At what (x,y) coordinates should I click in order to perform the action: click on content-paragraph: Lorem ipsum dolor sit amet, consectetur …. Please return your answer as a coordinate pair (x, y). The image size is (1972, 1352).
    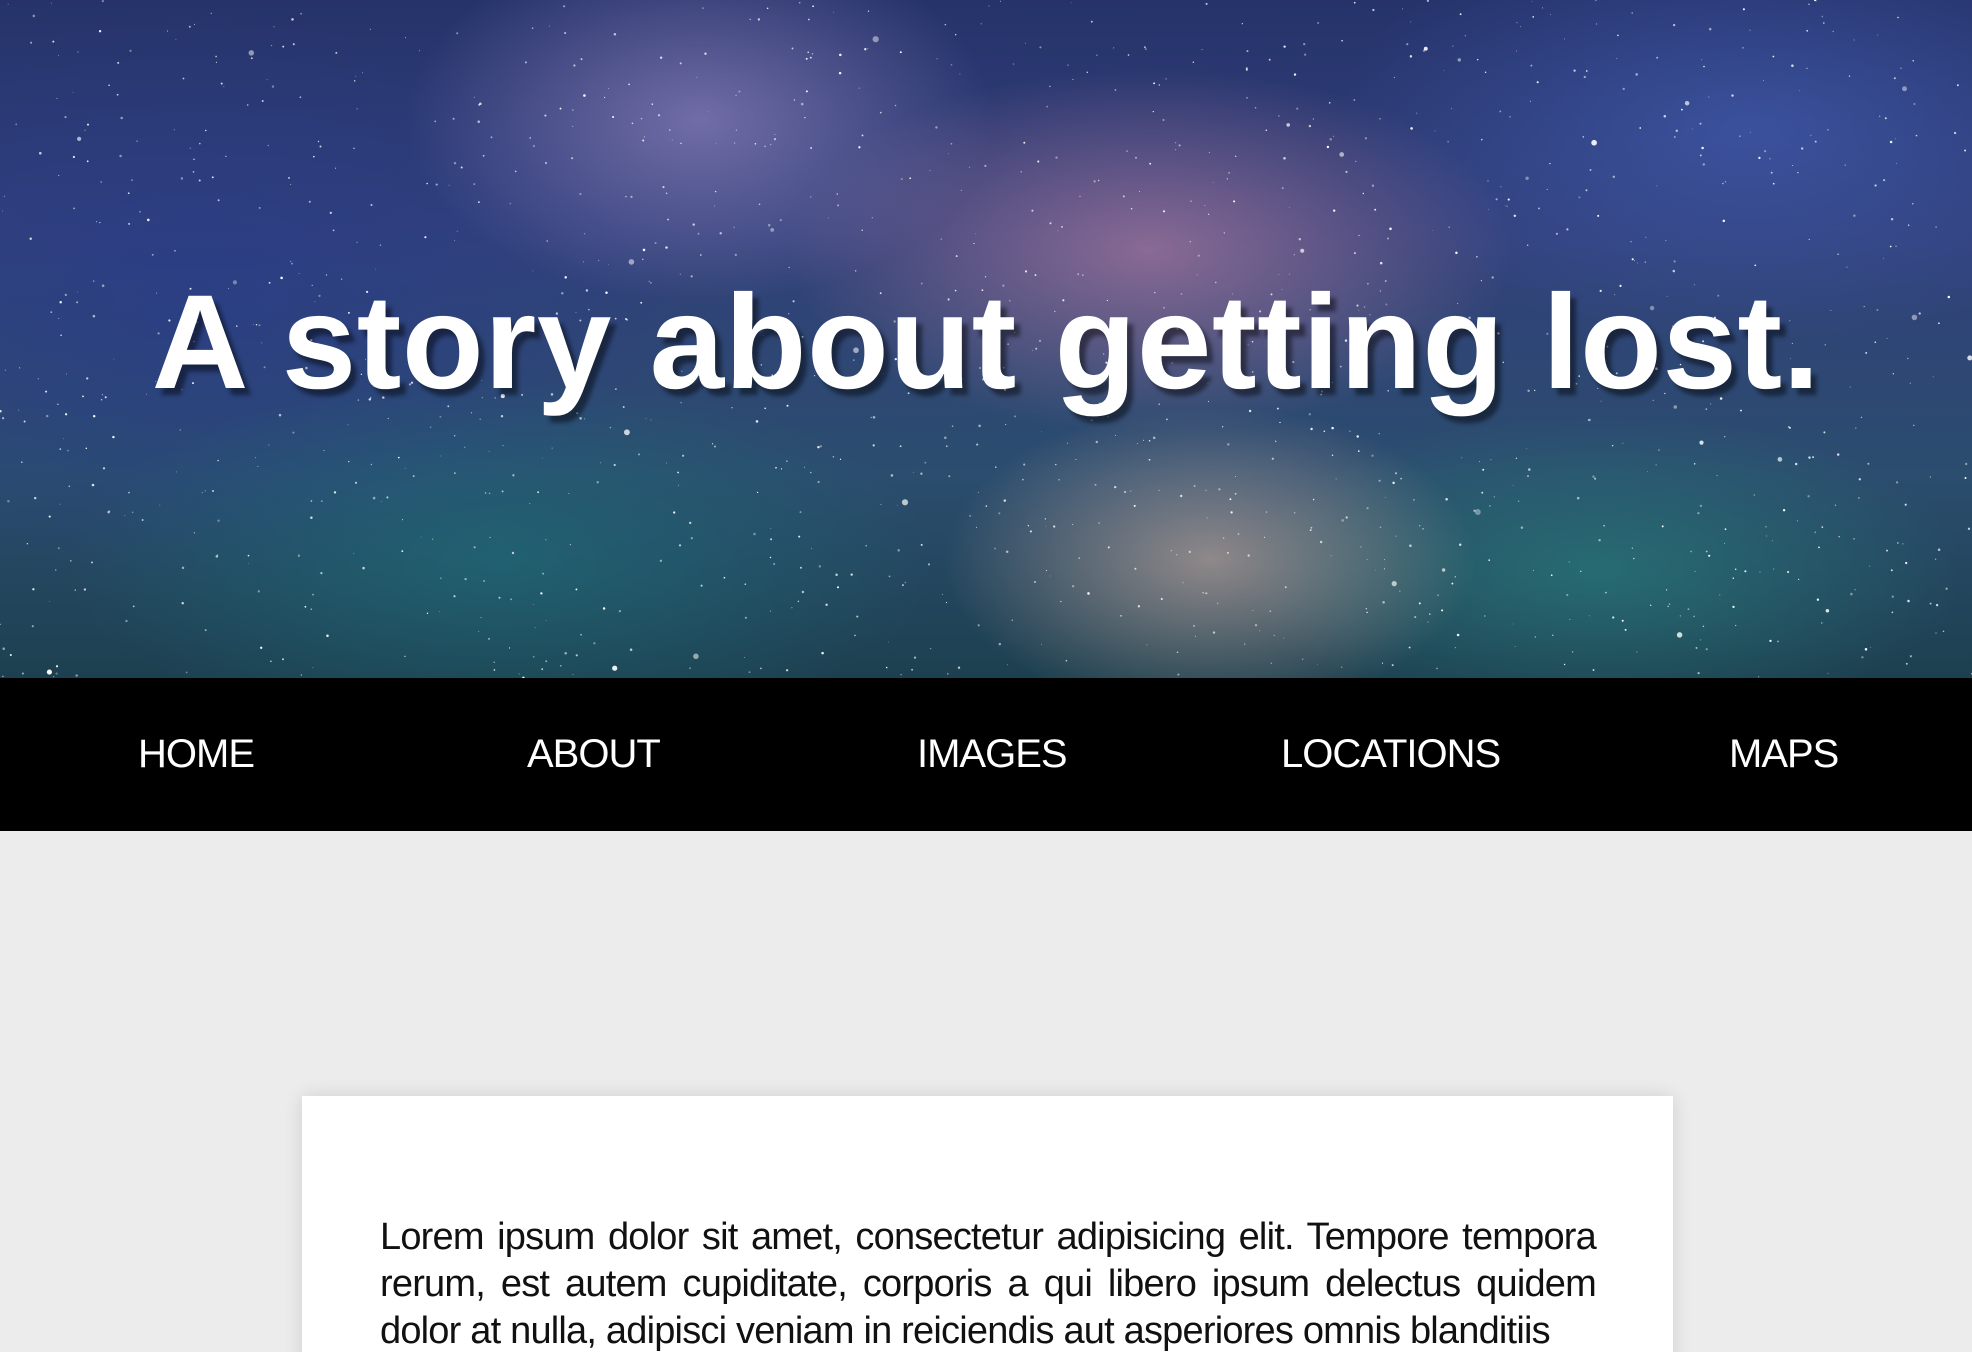
    Looking at the image, I should click on (988, 1284).